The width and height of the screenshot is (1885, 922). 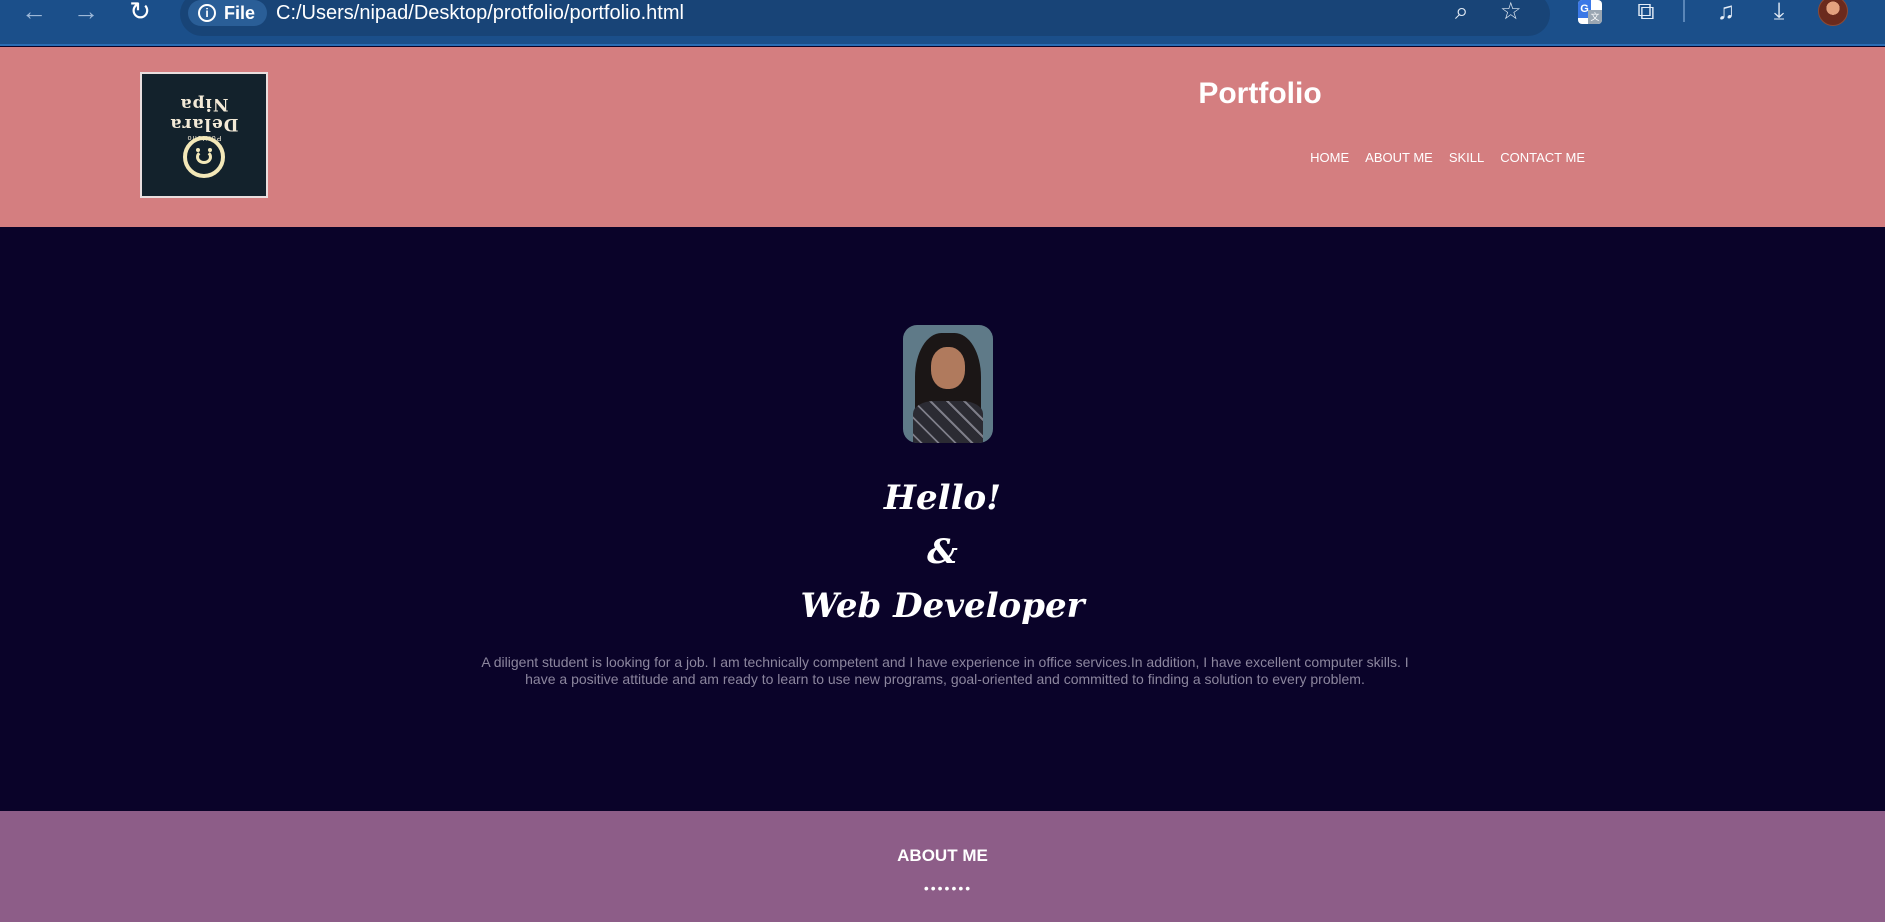 I want to click on reload-icon: ↻, so click(x=140, y=12).